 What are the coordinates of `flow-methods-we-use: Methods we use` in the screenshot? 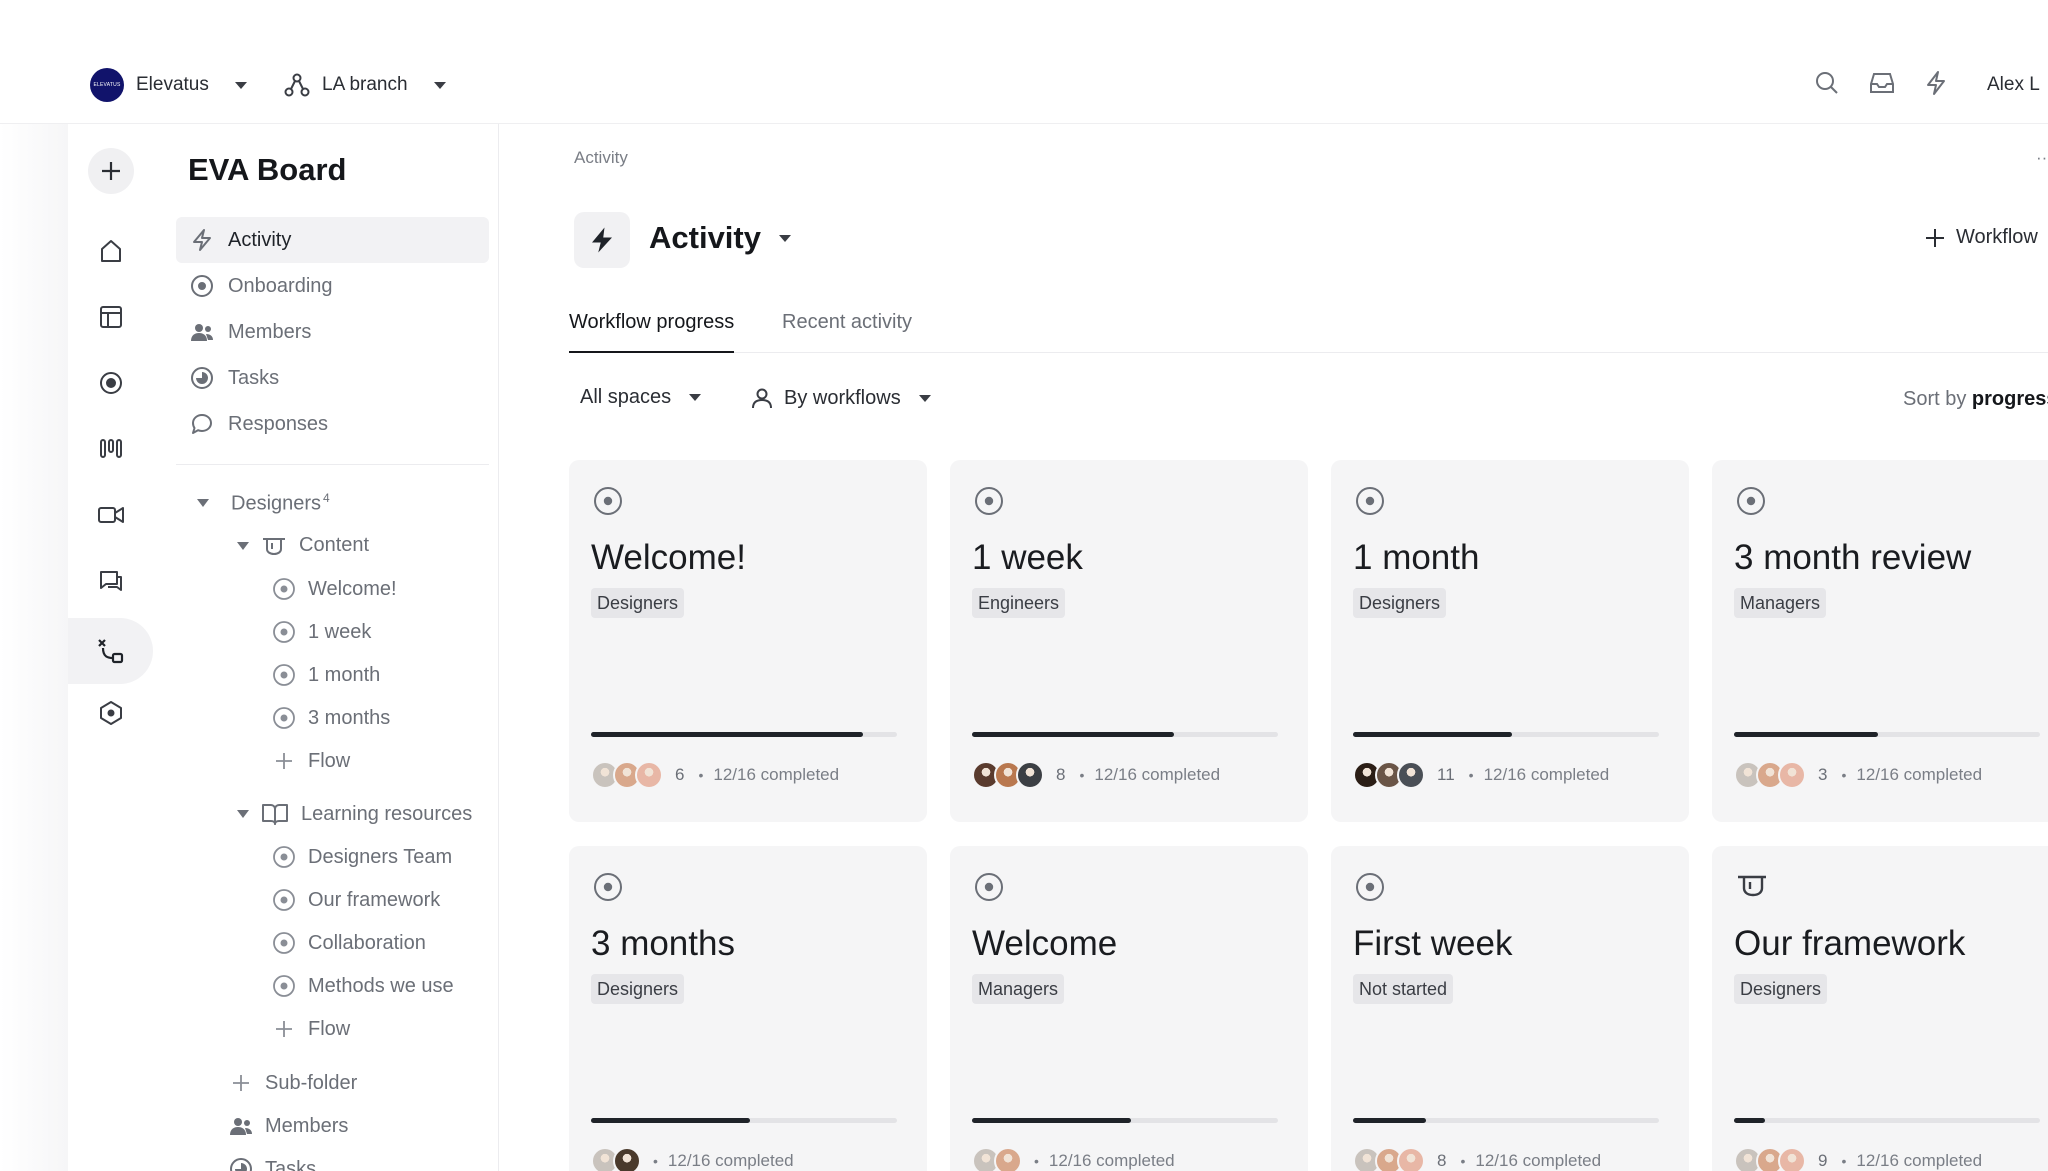 It's located at (363, 986).